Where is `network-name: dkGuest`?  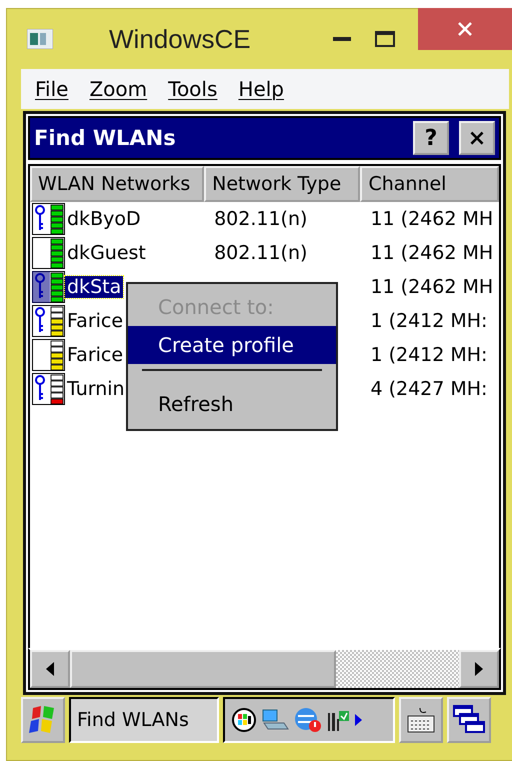
network-name: dkGuest is located at coordinates (106, 253).